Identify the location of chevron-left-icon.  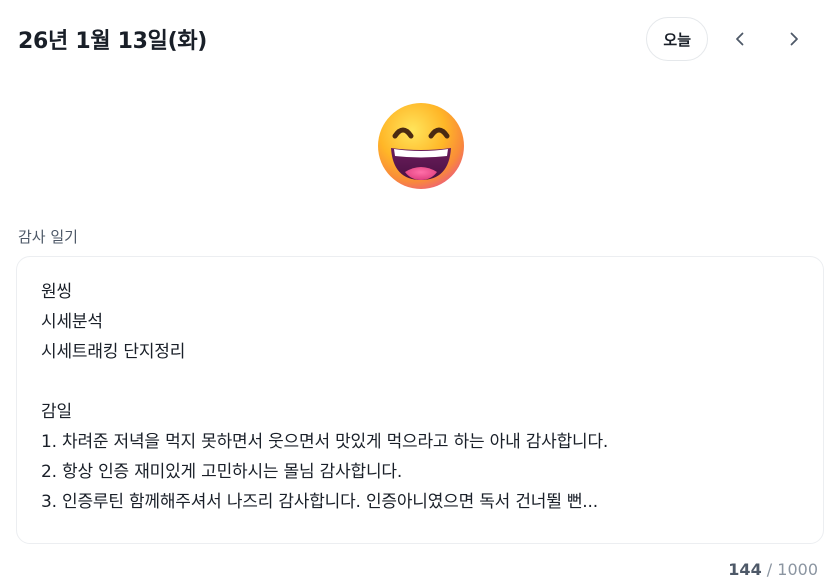
(740, 39).